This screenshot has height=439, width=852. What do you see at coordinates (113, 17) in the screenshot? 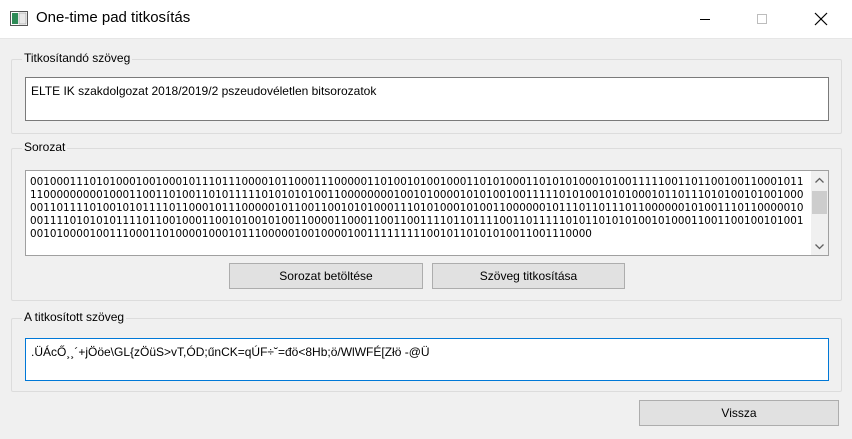
I see `window-title: One-time pad titkosítás` at bounding box center [113, 17].